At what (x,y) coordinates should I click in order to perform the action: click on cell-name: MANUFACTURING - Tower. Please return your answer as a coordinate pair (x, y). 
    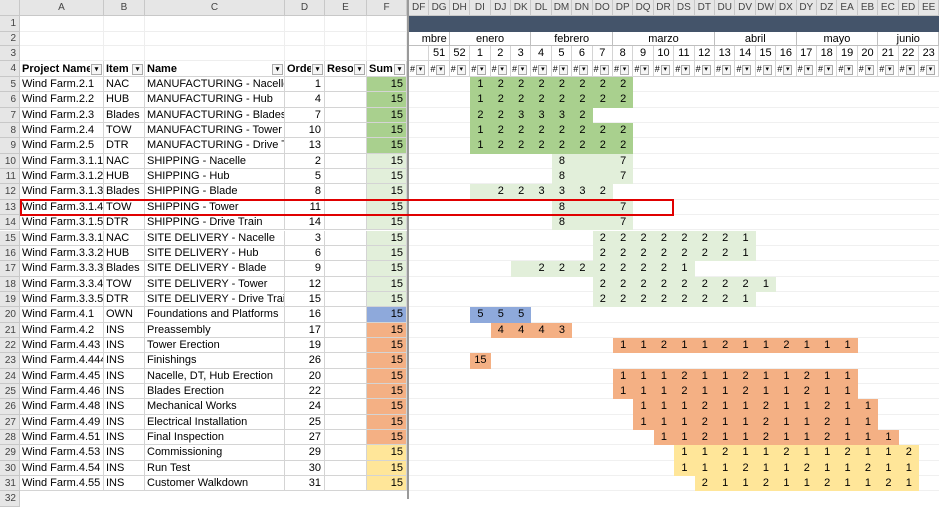
    Looking at the image, I should click on (215, 131).